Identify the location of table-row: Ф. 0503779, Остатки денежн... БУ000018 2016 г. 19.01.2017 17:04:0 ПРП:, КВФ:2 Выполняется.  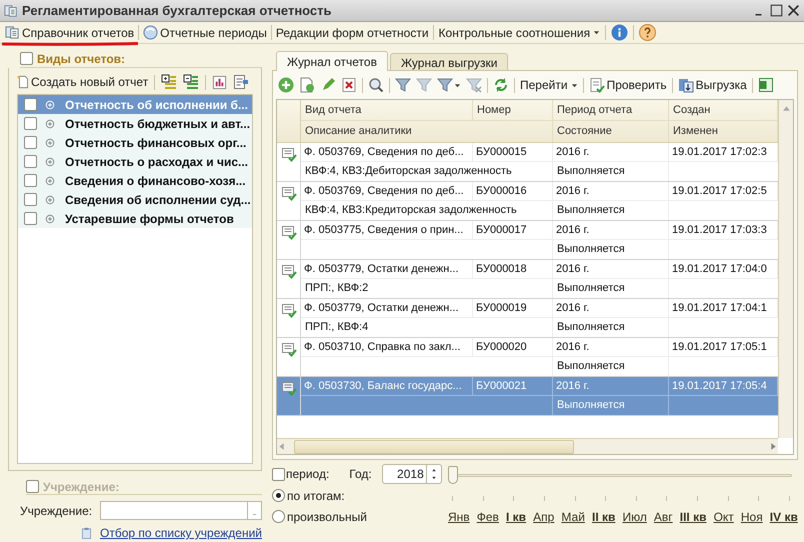
(527, 279).